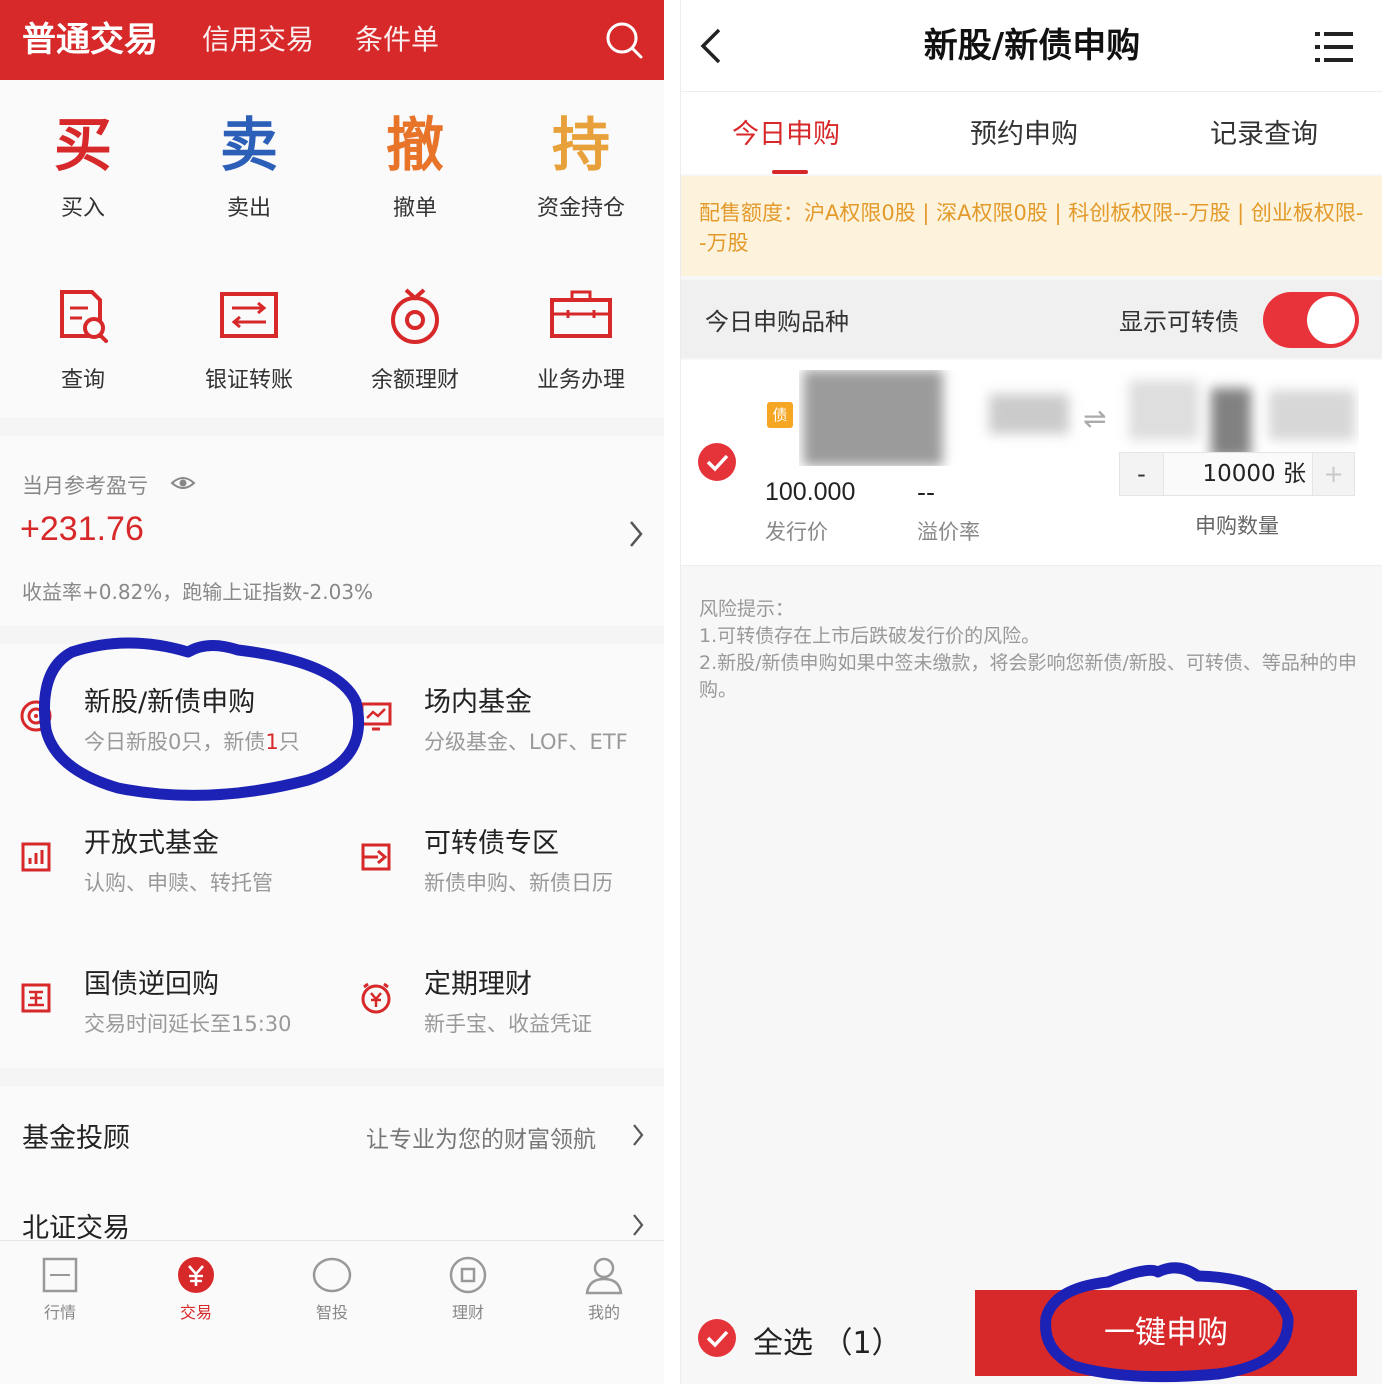 The width and height of the screenshot is (1382, 1384). I want to click on risk-line-2: 2.新股/新债申购如果中签未缴款，将会影响您新债/新股、可转债、等品种的申购。, so click(1028, 676).